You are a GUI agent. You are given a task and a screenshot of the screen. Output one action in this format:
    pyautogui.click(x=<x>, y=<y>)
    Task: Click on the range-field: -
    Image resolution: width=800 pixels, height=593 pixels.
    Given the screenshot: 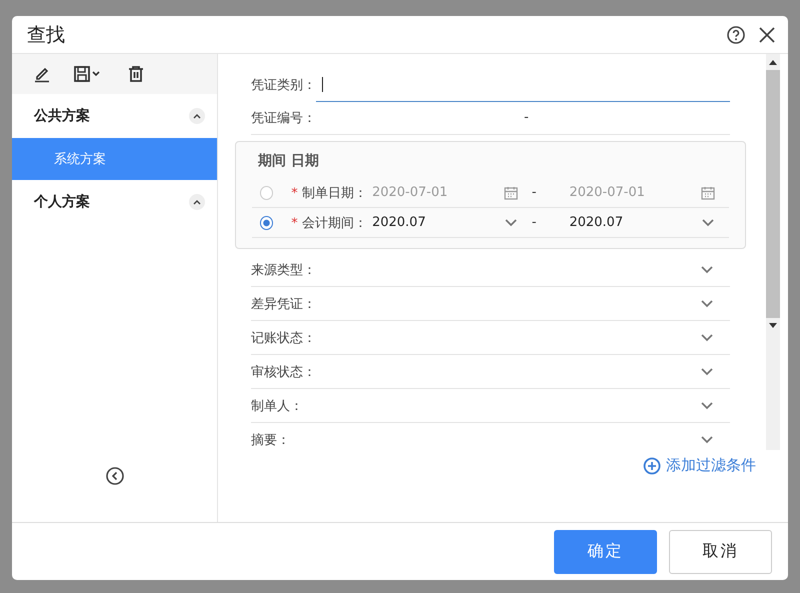 What is the action you would take?
    pyautogui.click(x=523, y=117)
    